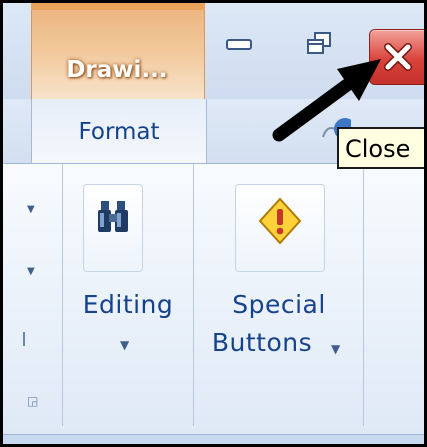 The width and height of the screenshot is (427, 447). Describe the element at coordinates (380, 148) in the screenshot. I see `close-tooltip: Close` at that location.